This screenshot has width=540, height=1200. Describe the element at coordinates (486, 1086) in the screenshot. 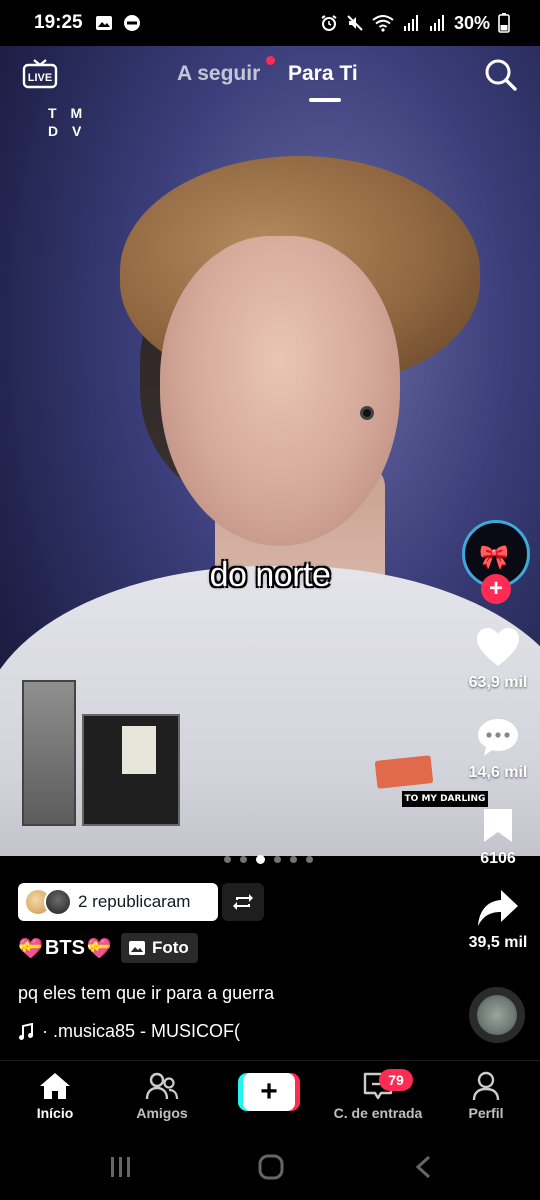

I see `profile-icon` at that location.